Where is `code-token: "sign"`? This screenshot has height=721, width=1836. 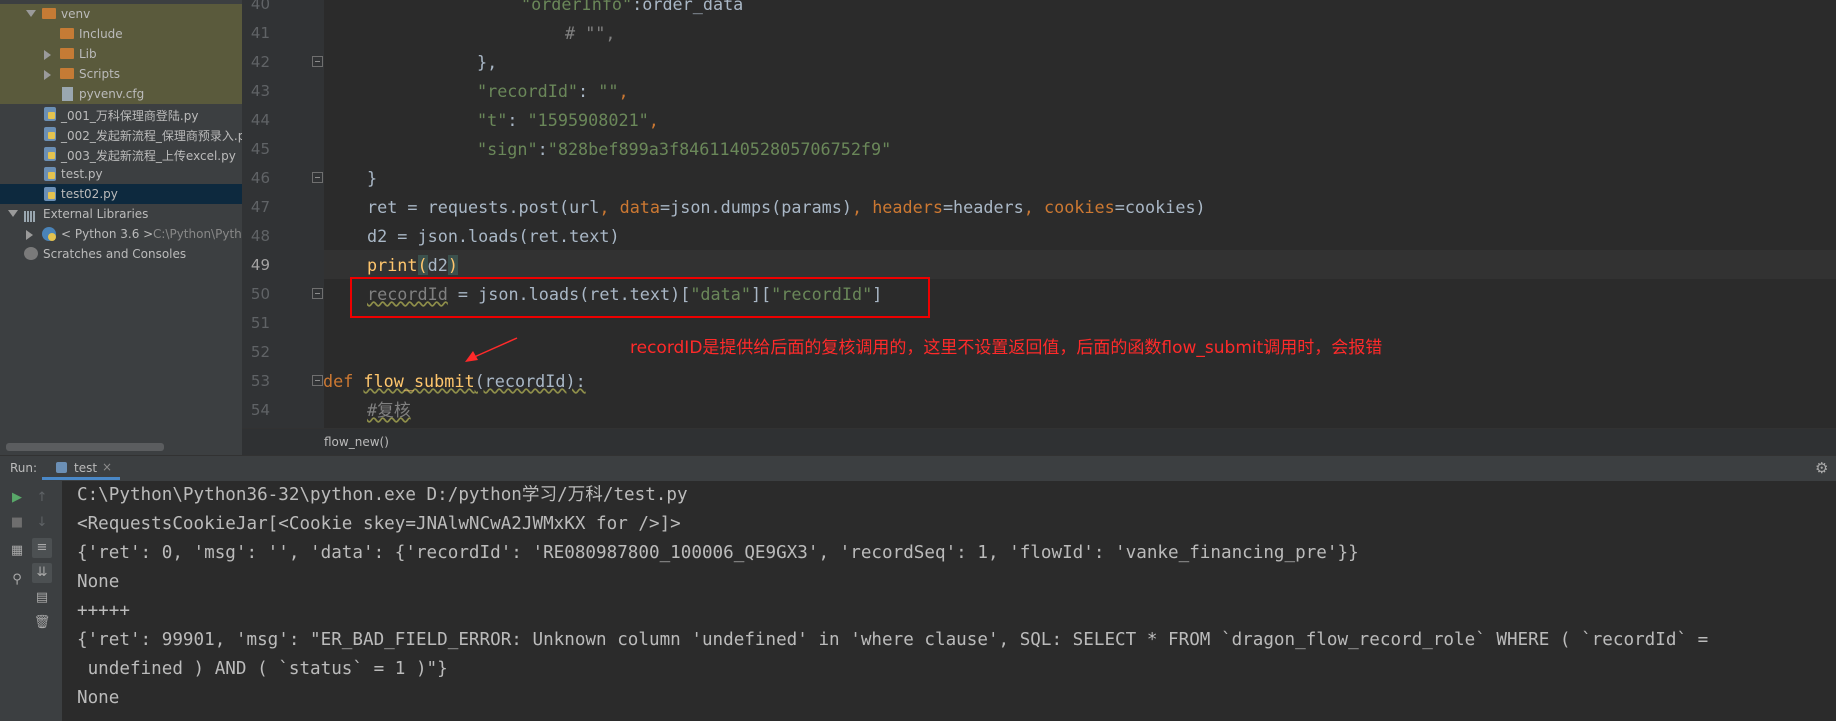
code-token: "sign" is located at coordinates (507, 149).